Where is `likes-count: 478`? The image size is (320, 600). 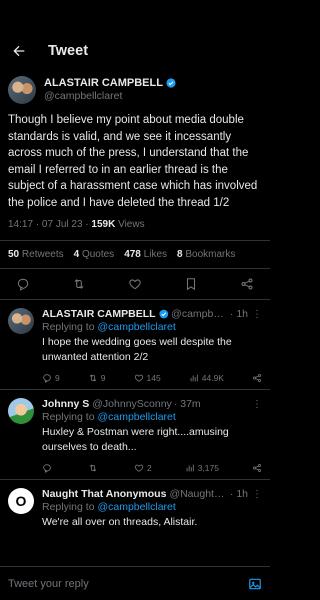
likes-count: 478 is located at coordinates (132, 254).